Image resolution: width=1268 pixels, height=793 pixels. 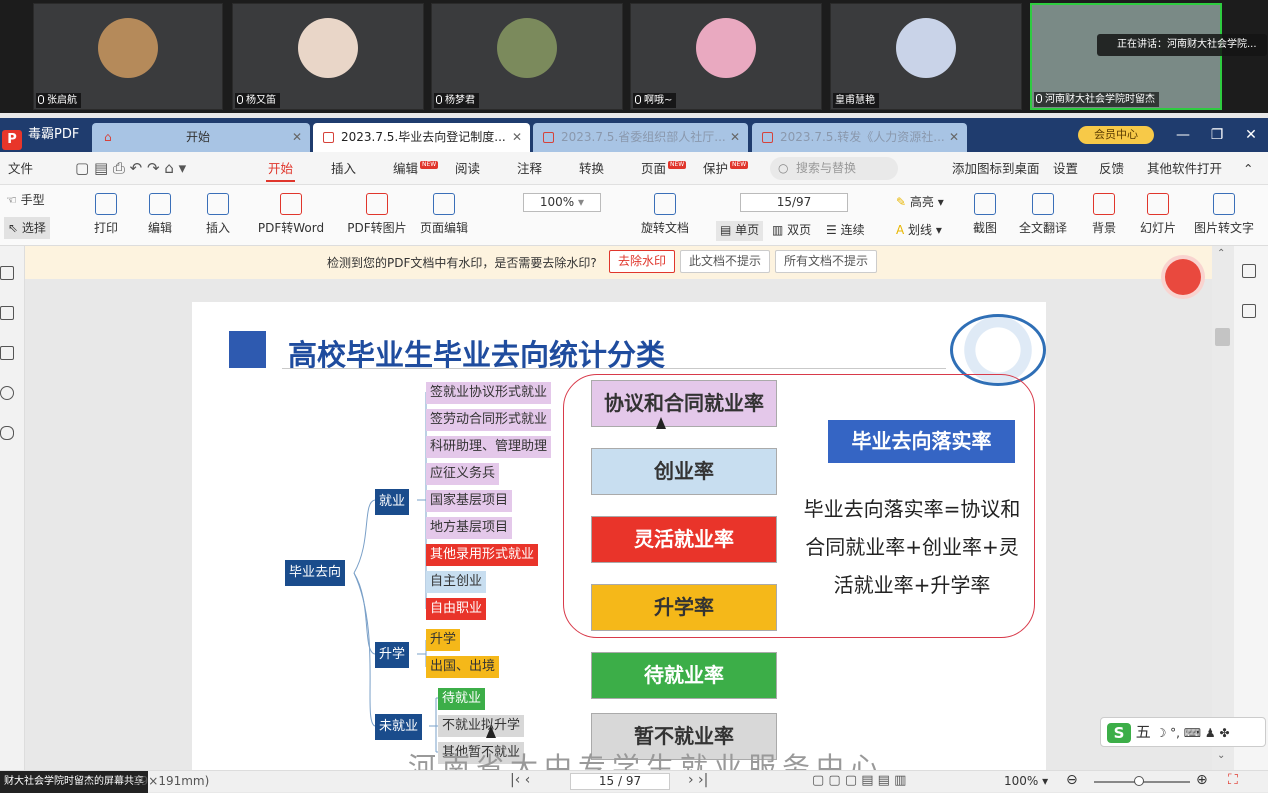 What do you see at coordinates (726, 48) in the screenshot?
I see `avatar` at bounding box center [726, 48].